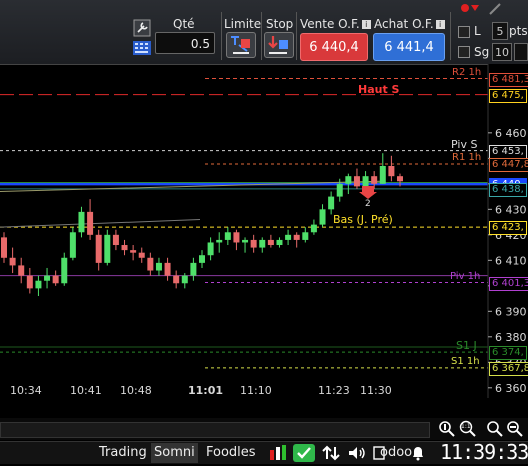 The height and width of the screenshot is (466, 528). What do you see at coordinates (231, 452) in the screenshot?
I see `taskbar-item-foodles: Foodles` at bounding box center [231, 452].